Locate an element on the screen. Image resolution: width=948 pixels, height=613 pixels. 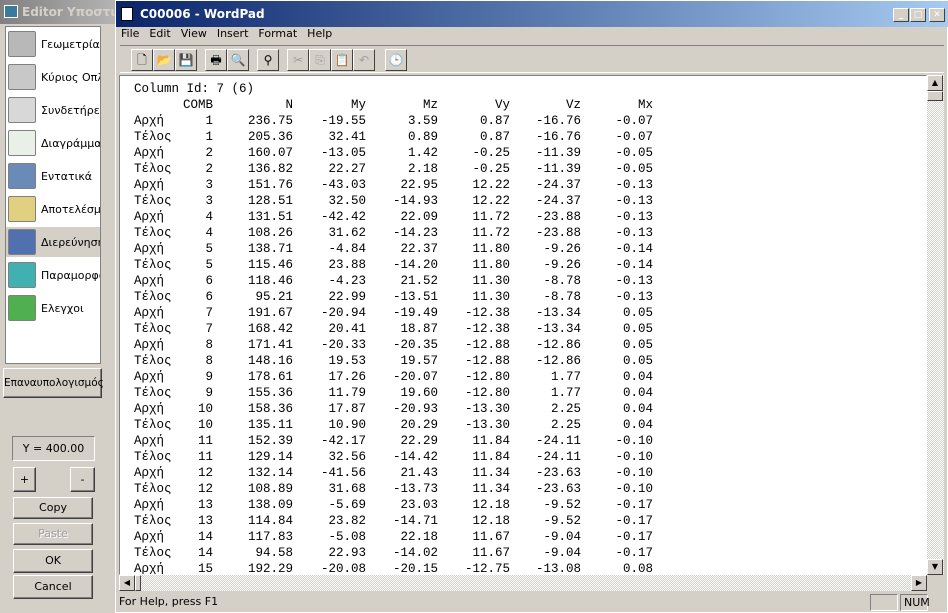
minus-button: - is located at coordinates (82, 479).